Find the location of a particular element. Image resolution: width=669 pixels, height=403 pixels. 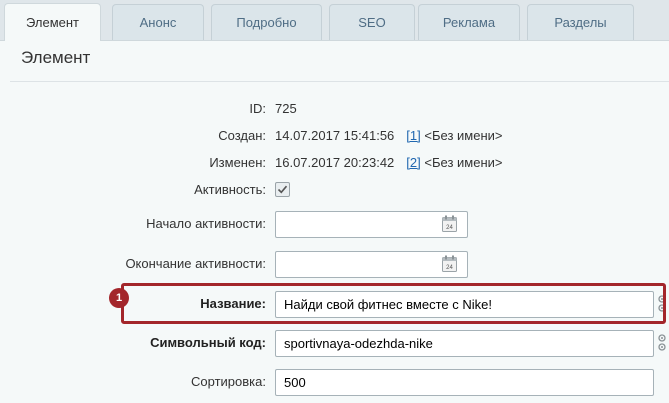

link-icon is located at coordinates (662, 343).